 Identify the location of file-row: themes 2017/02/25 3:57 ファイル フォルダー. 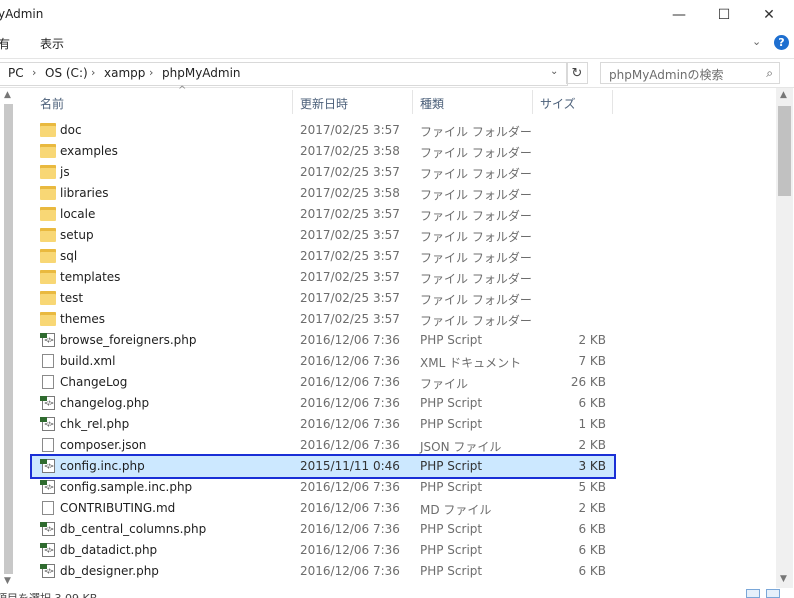
(323, 319).